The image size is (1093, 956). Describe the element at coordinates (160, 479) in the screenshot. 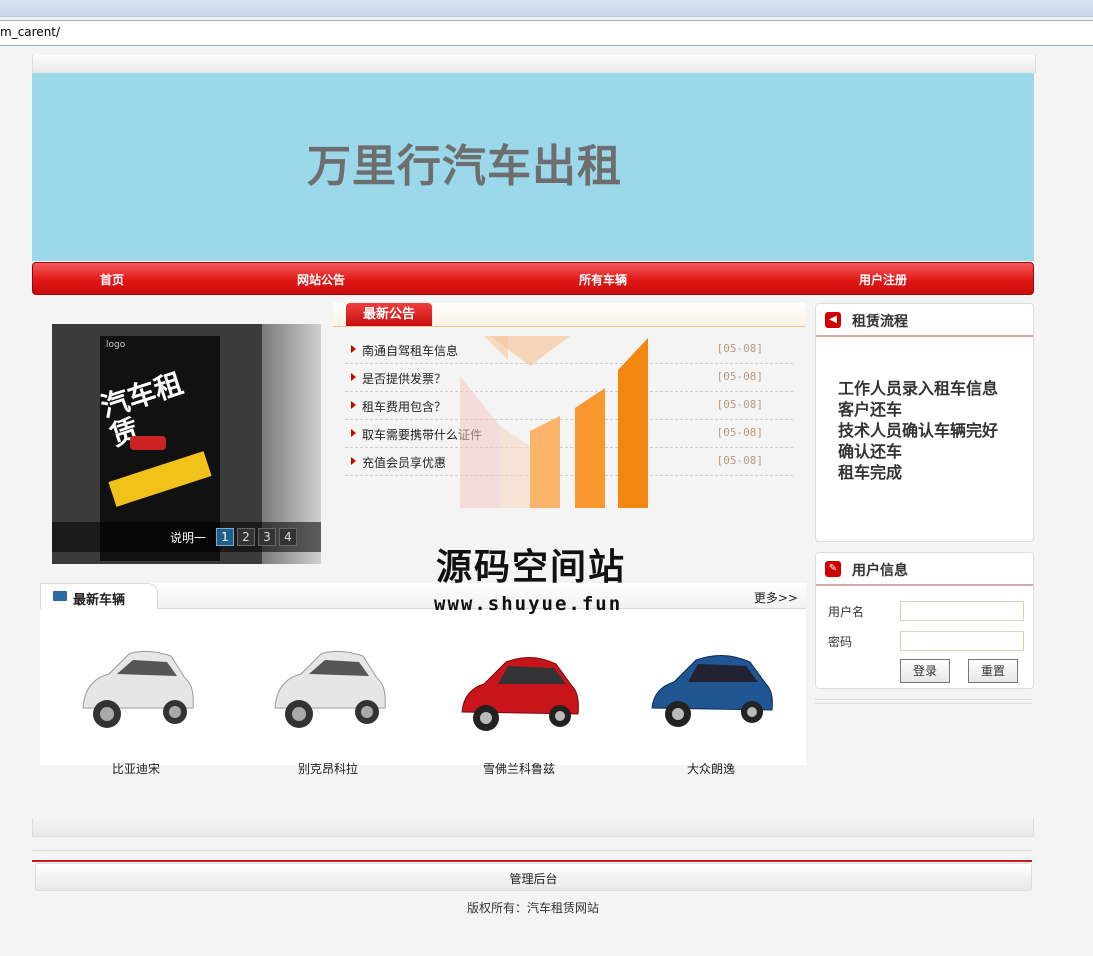

I see `poster-yellow-band` at that location.